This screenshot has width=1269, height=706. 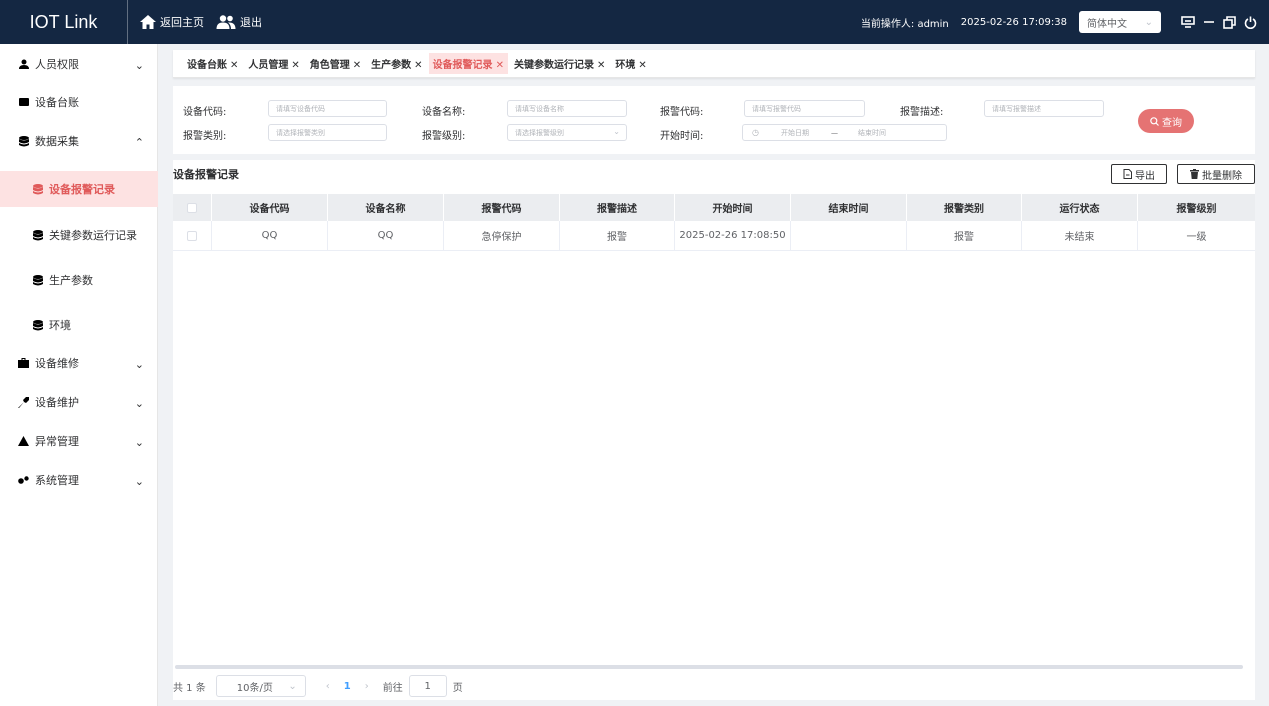 What do you see at coordinates (57, 363) in the screenshot?
I see `sidebar-item-label: 设备维修` at bounding box center [57, 363].